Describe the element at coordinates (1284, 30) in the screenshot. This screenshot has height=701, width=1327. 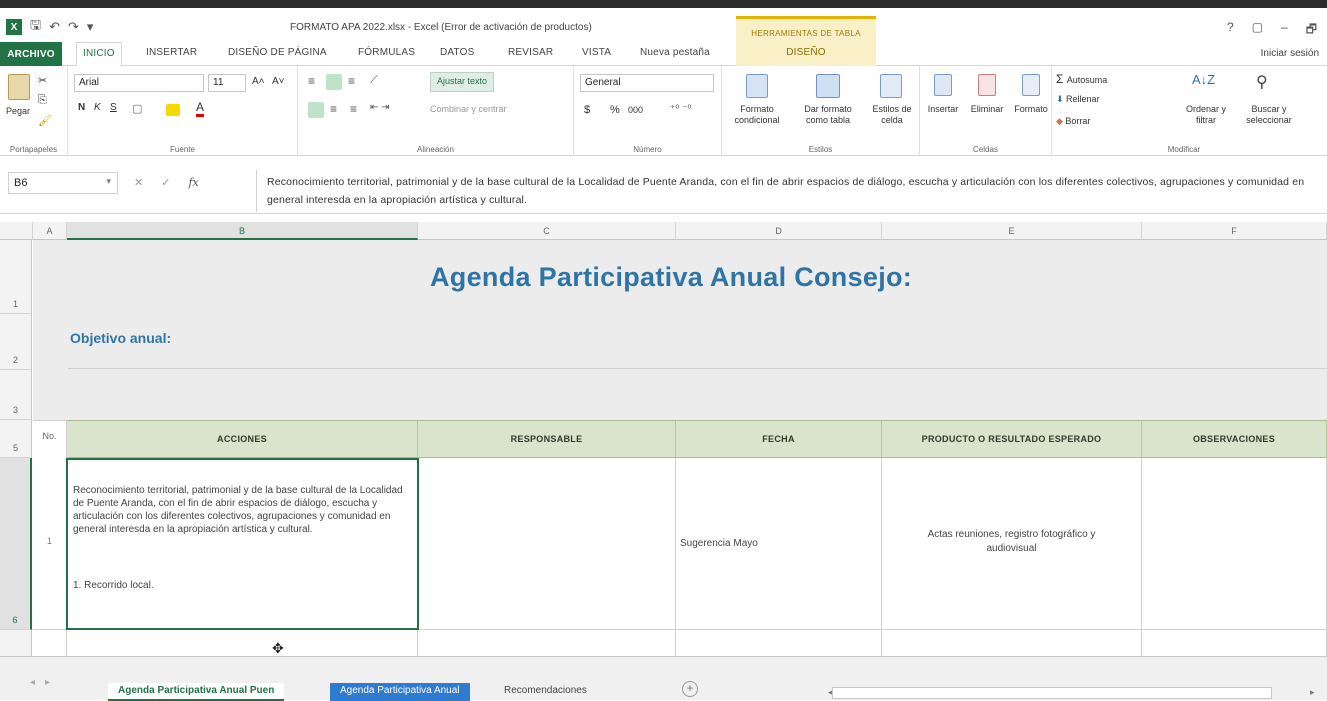
I see `minimize-button: –` at that location.